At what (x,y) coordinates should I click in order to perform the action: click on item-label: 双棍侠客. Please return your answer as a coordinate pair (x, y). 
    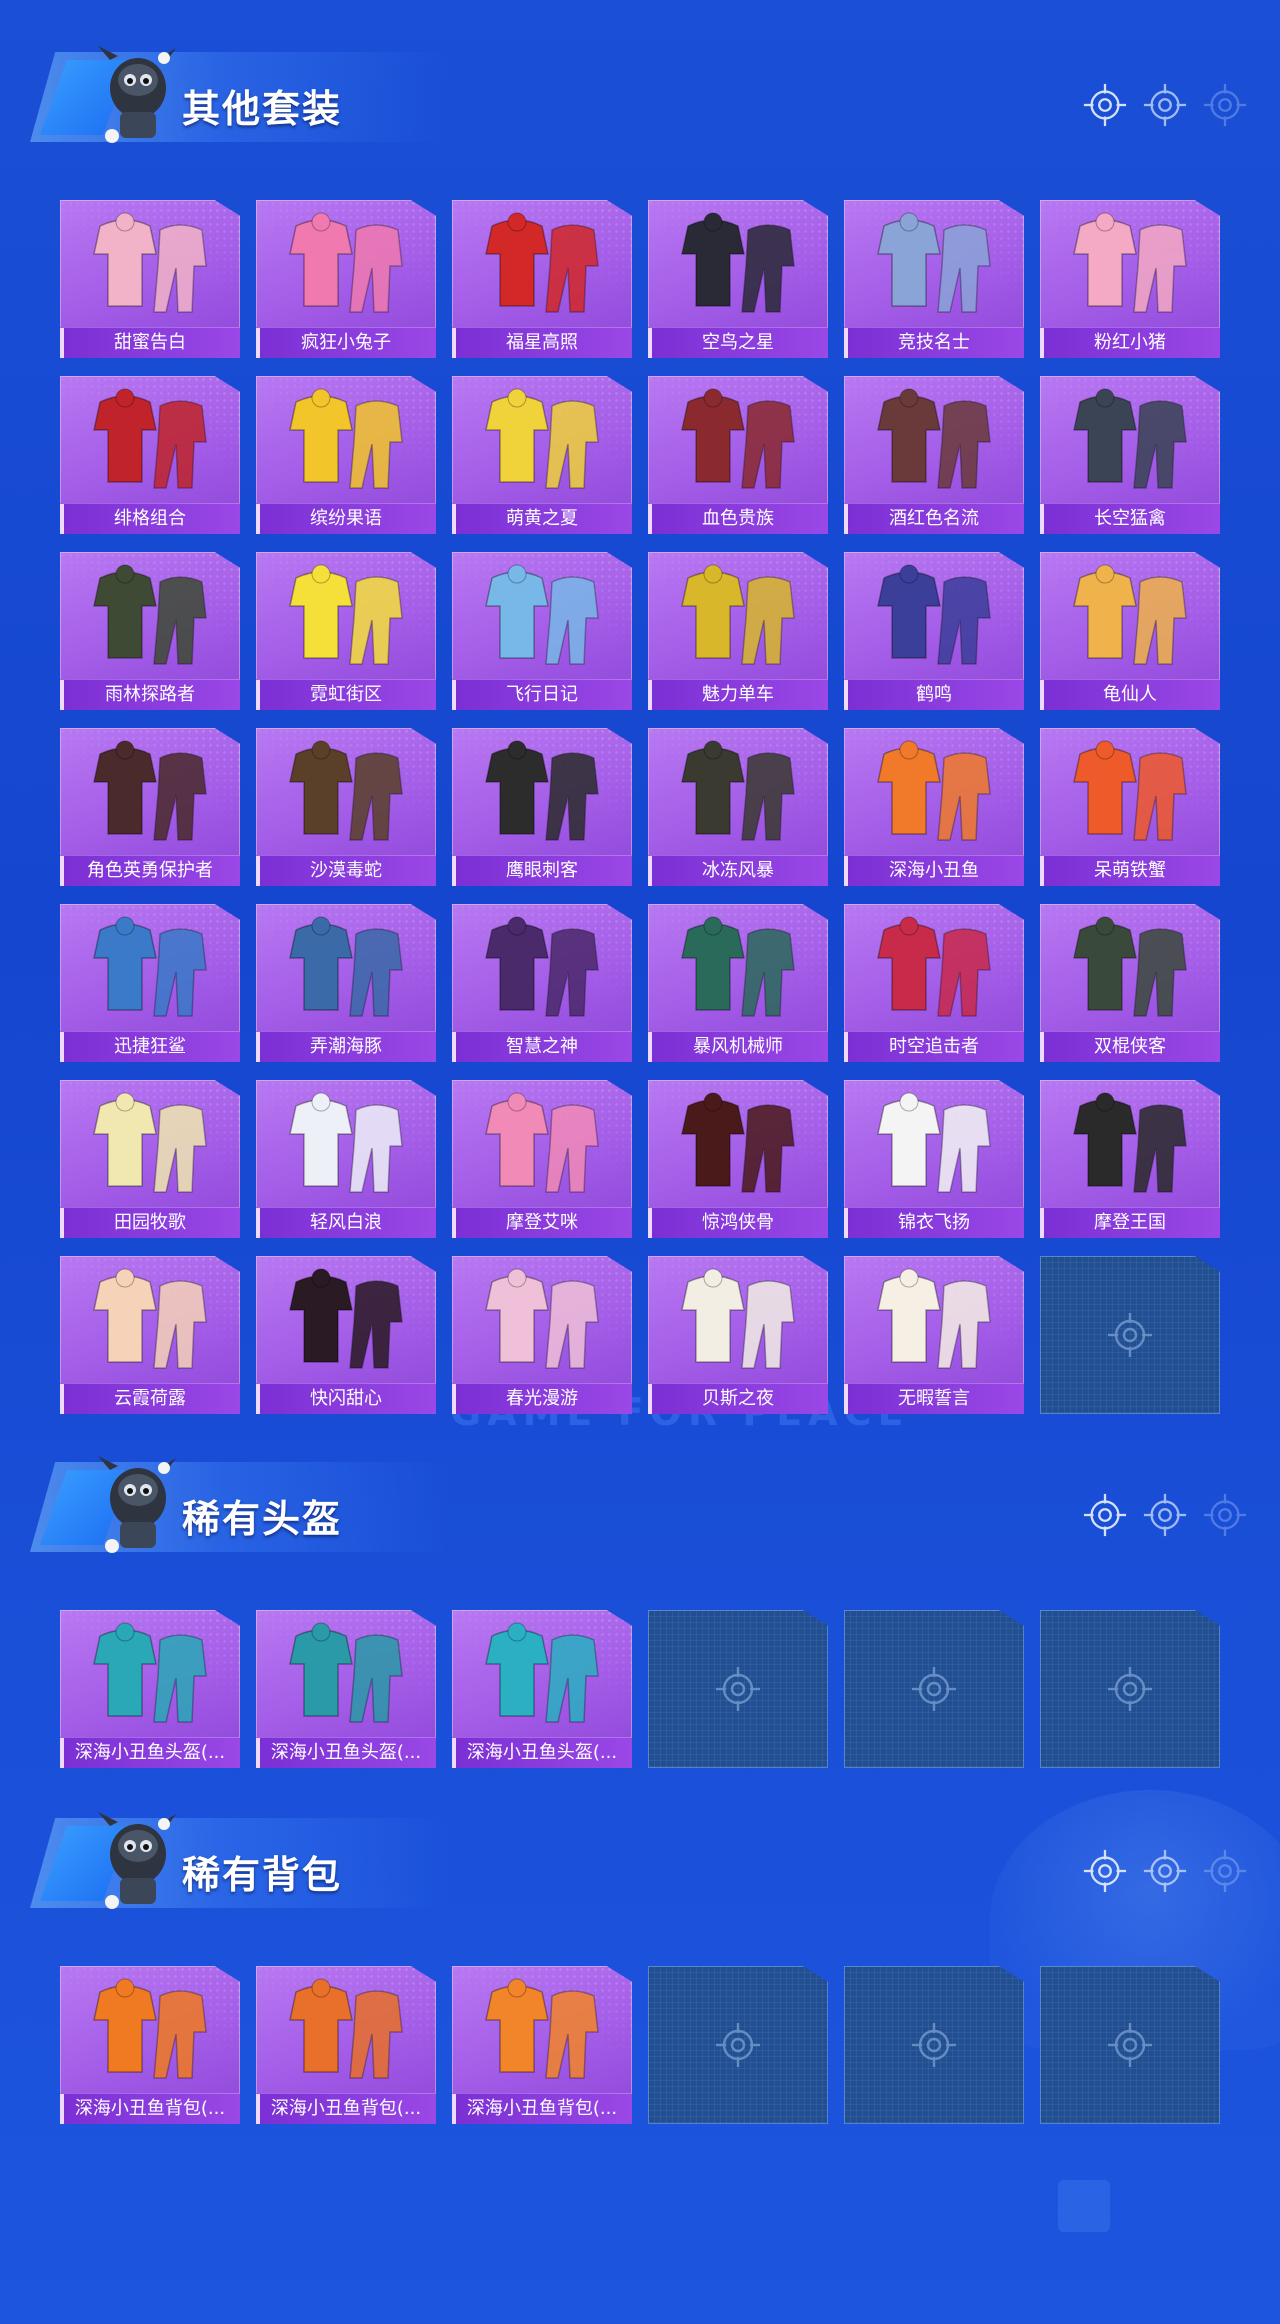
    Looking at the image, I should click on (1130, 1046).